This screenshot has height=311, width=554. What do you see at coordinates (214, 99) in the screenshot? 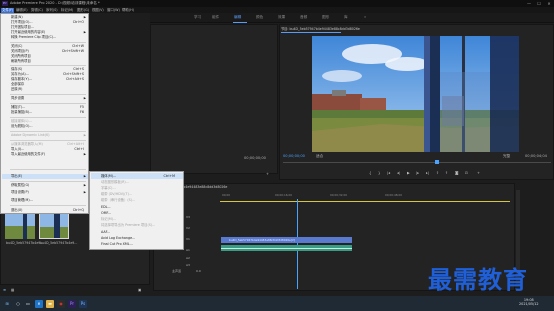
I see `source-monitor-panel` at bounding box center [214, 99].